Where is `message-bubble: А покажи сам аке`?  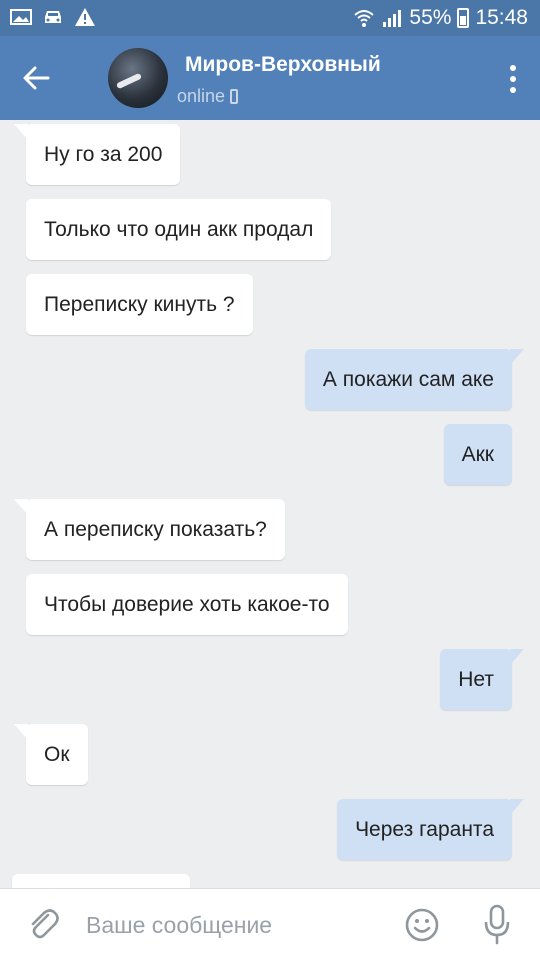 message-bubble: А покажи сам аке is located at coordinates (414, 379).